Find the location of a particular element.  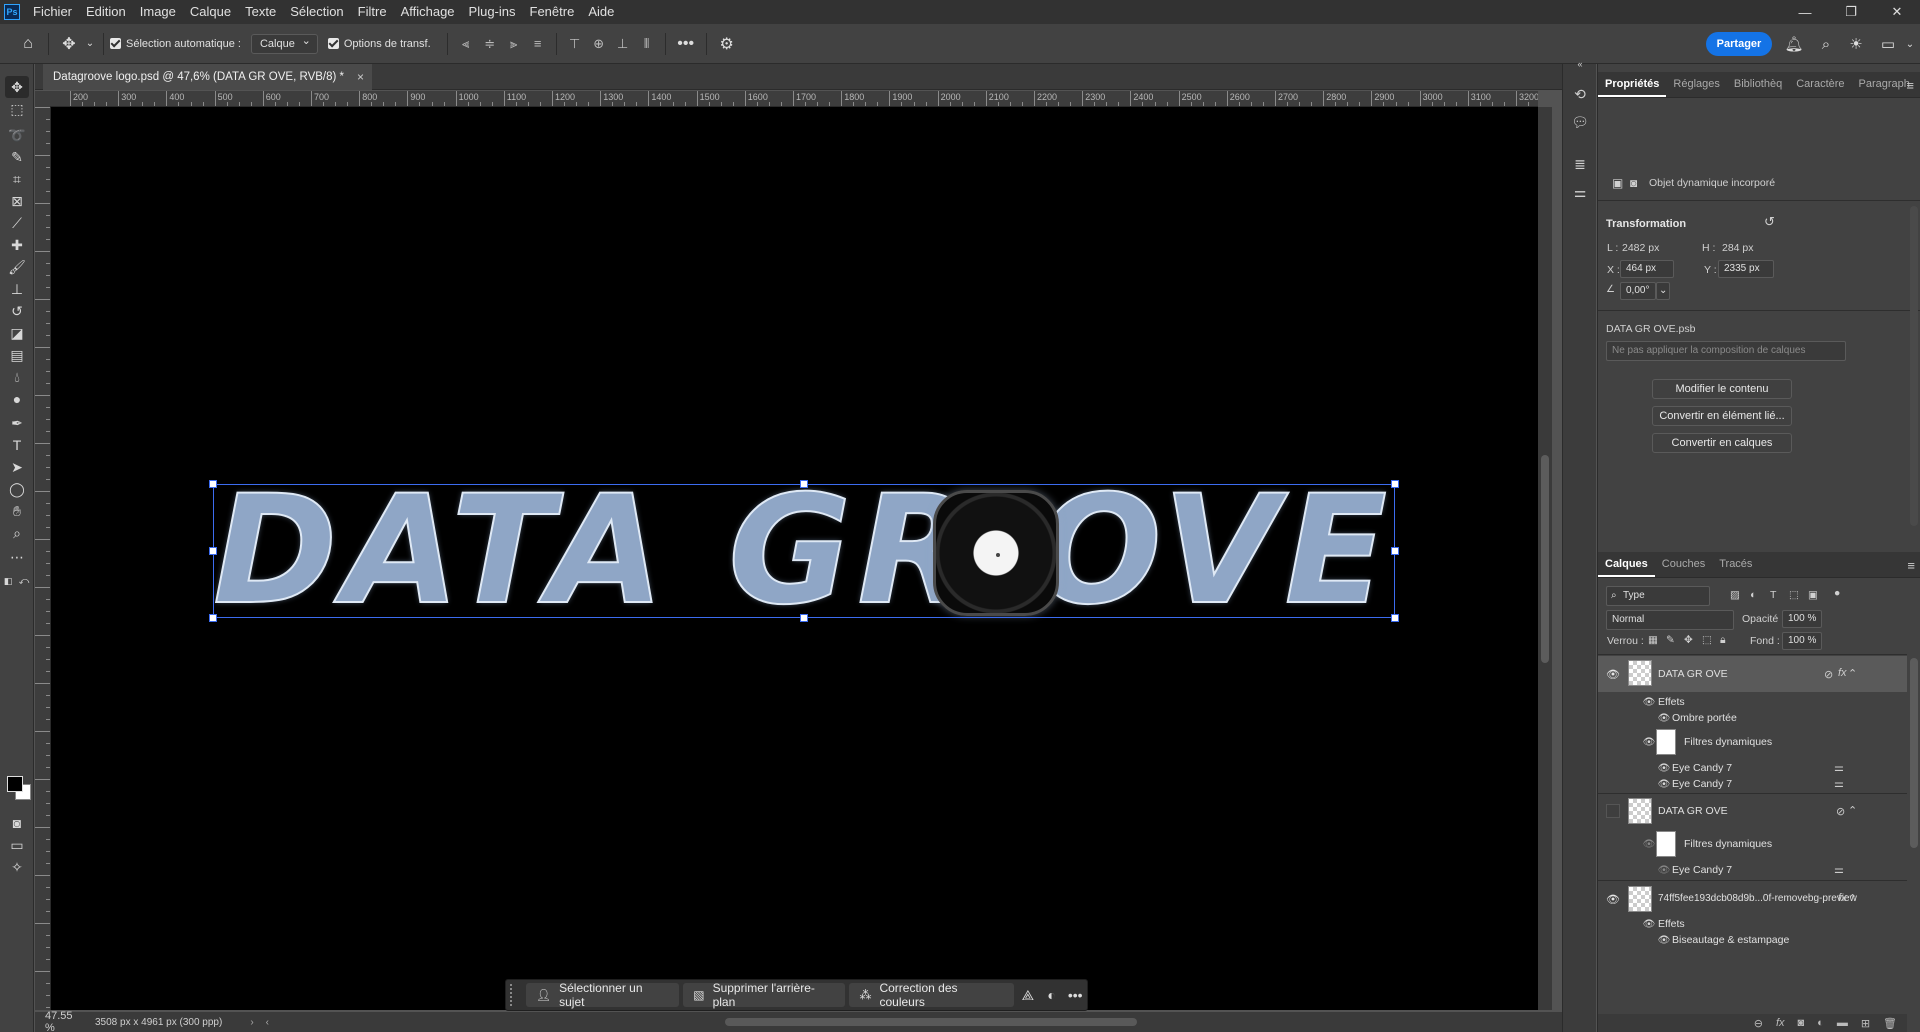

transform-handle-top-left is located at coordinates (213, 484).